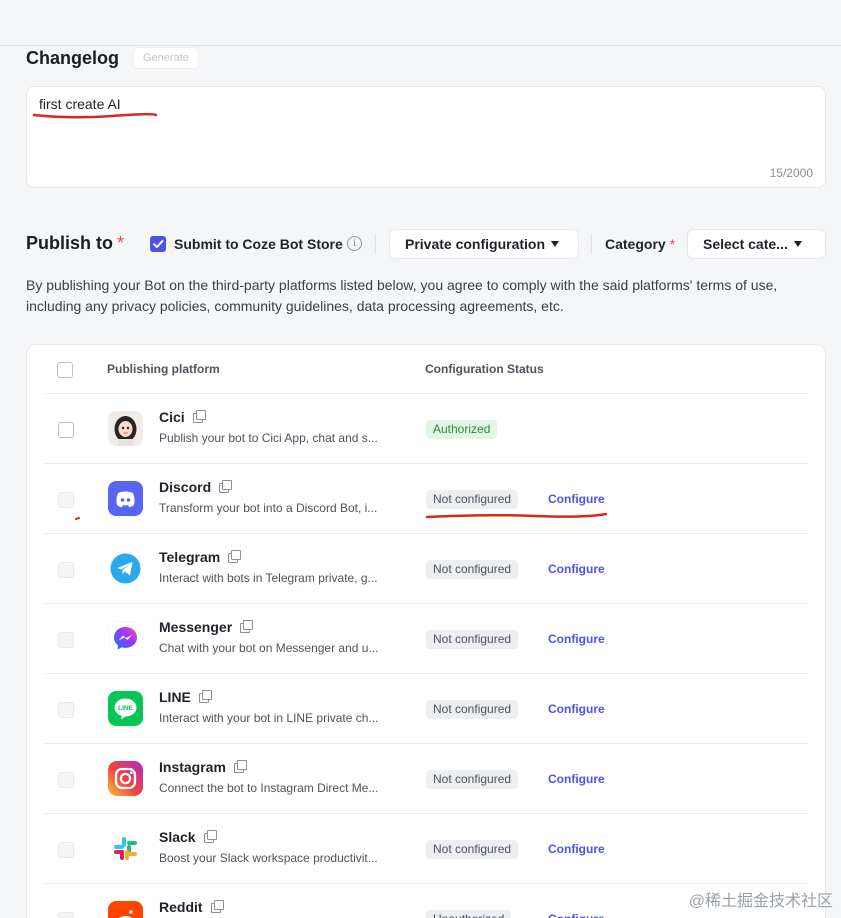 This screenshot has height=918, width=841. I want to click on col-status-header: Configuration Status, so click(484, 369).